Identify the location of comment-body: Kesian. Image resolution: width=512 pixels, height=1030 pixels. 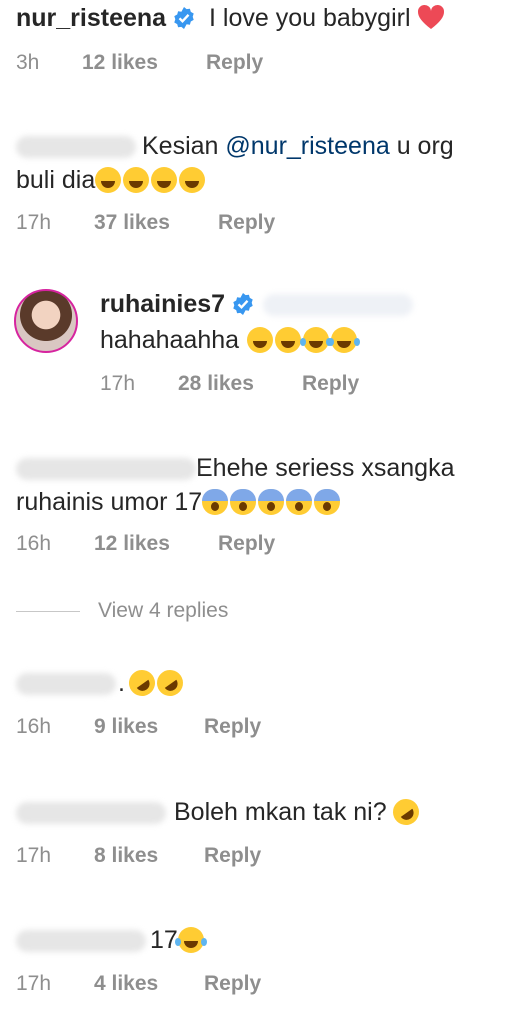
(184, 146).